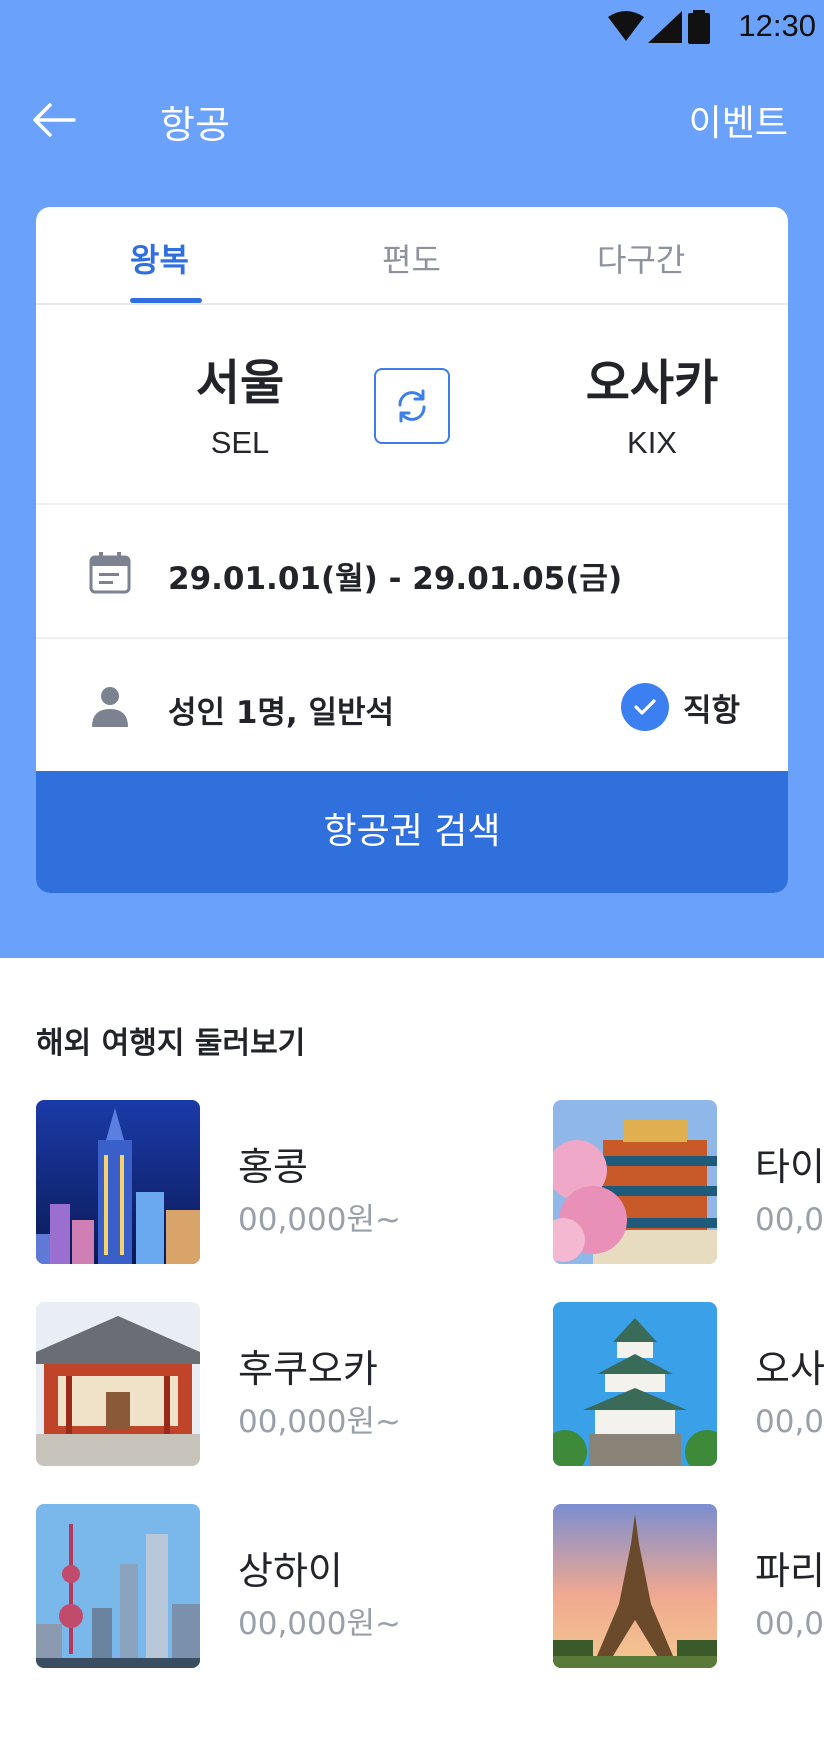 This screenshot has width=824, height=1738. I want to click on destination-code: KIX, so click(652, 442).